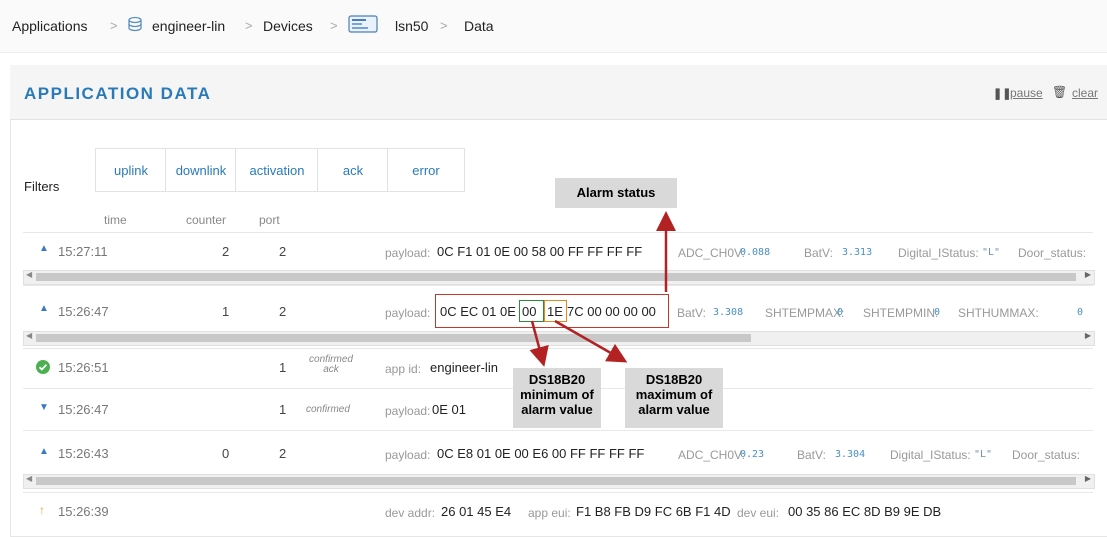 The image size is (1107, 537). I want to click on alarm-status-callout: Alarm status, so click(616, 193).